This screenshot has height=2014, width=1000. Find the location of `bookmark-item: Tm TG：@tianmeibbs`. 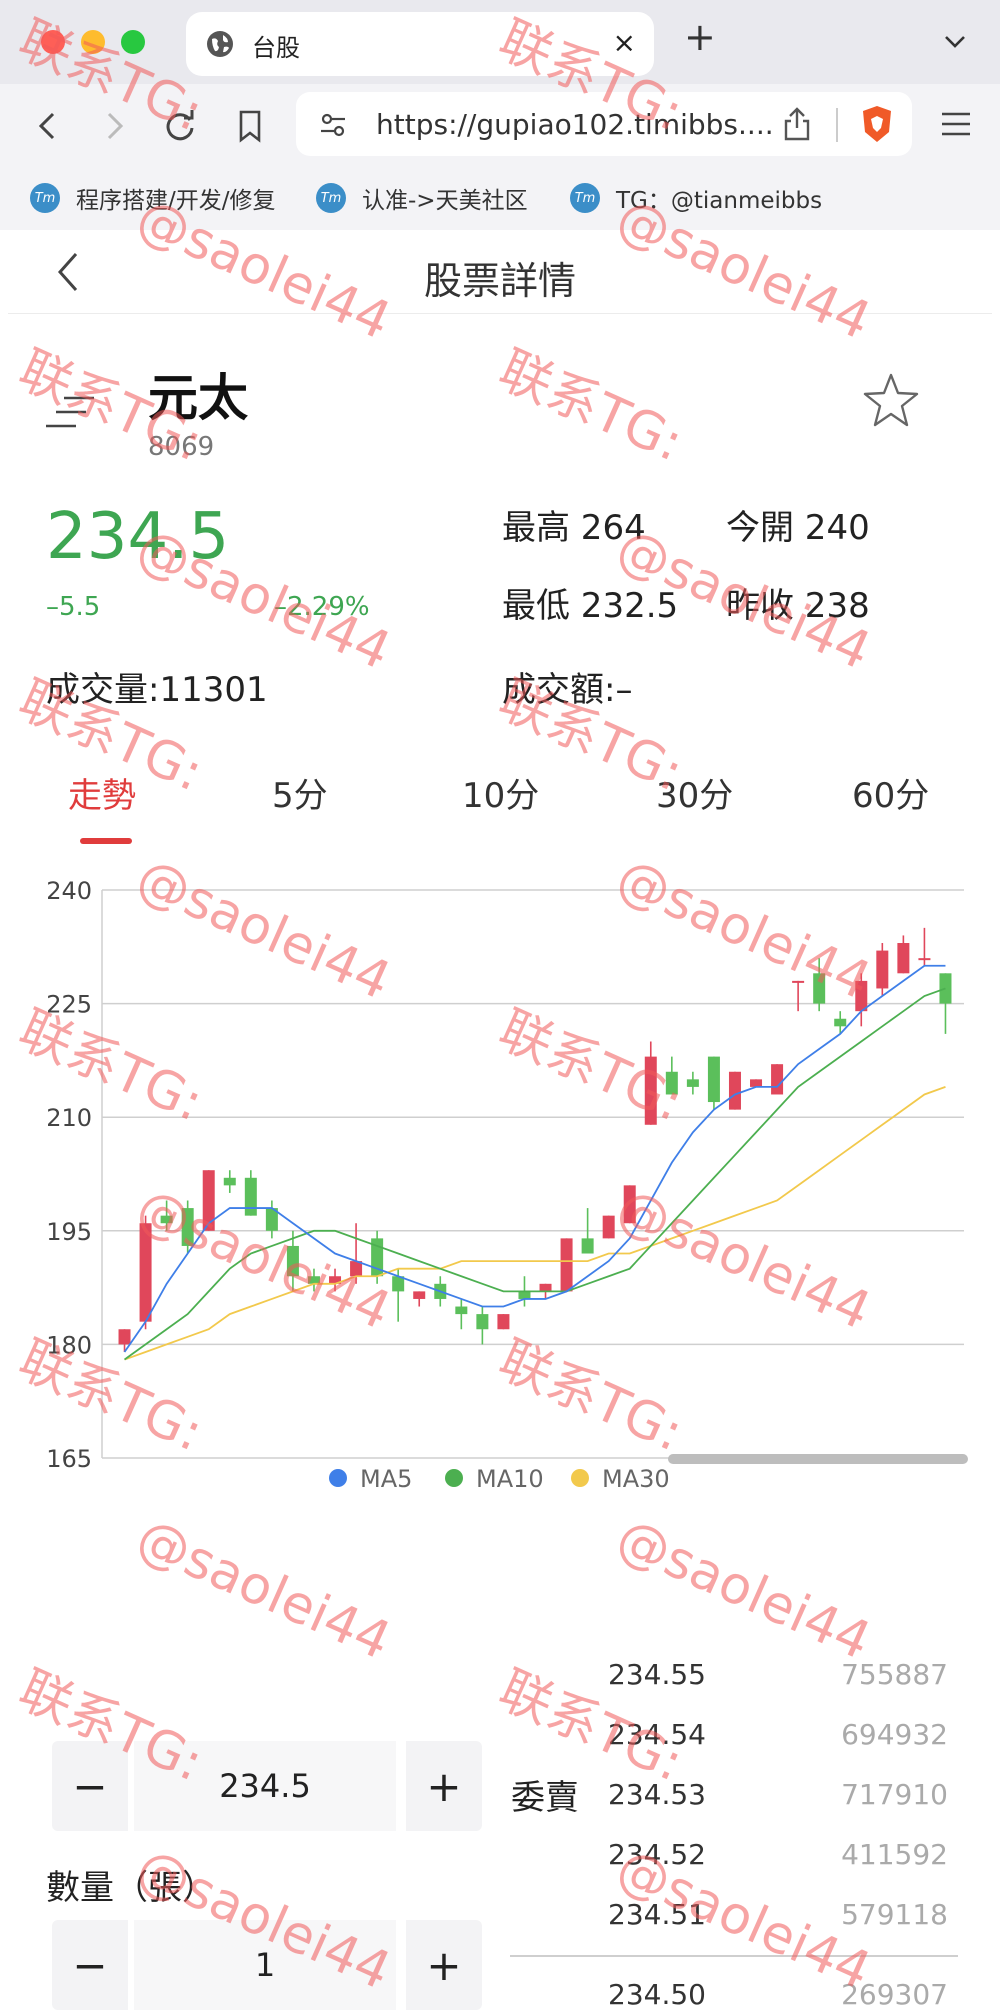

bookmark-item: Tm TG：@tianmeibbs is located at coordinates (696, 198).